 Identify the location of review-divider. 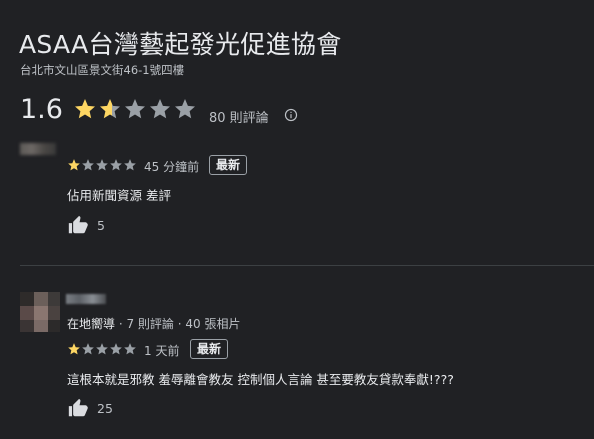
(307, 265).